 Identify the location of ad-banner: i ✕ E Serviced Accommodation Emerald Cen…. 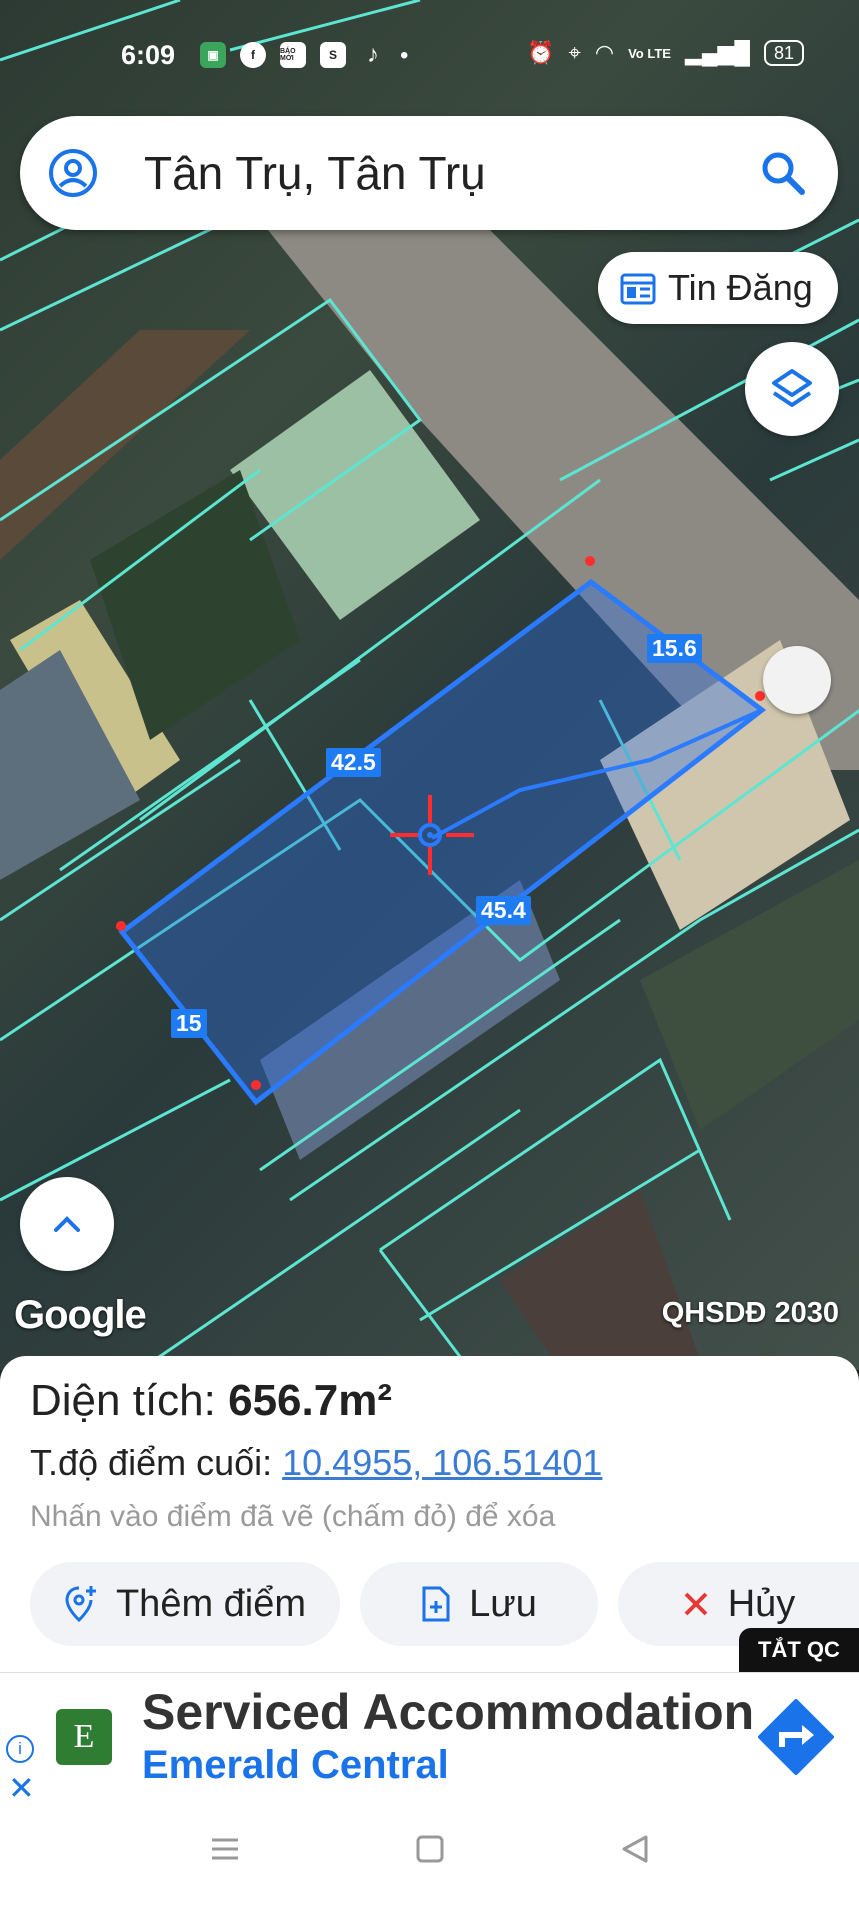
(429, 1739).